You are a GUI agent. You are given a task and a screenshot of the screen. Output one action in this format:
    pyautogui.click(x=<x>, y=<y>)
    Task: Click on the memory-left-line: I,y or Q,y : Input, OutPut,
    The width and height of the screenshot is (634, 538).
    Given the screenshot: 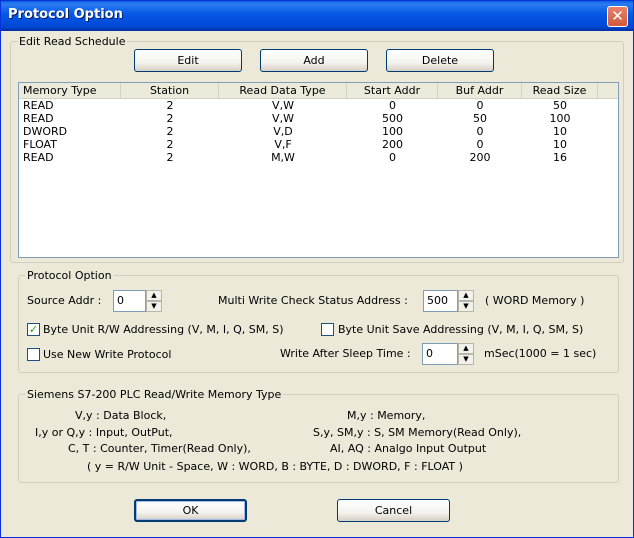 What is the action you would take?
    pyautogui.click(x=104, y=432)
    